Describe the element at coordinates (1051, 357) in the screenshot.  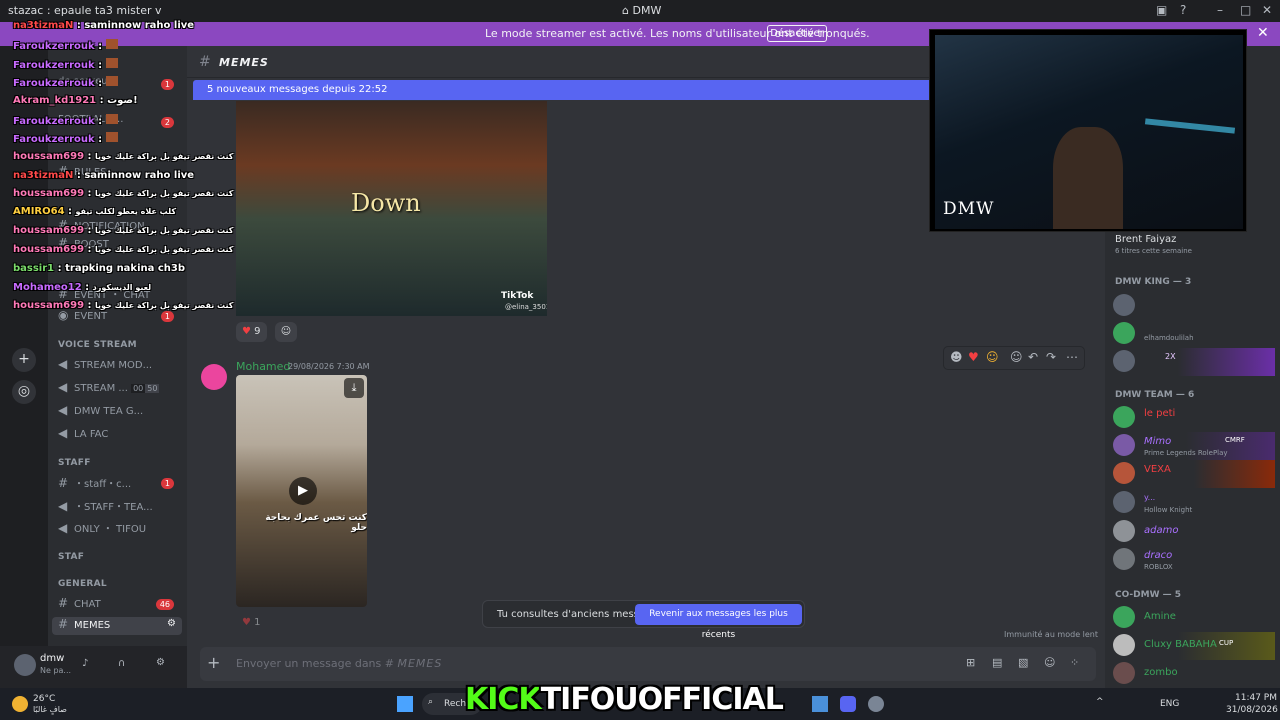
I see `forward-icon: ↷` at that location.